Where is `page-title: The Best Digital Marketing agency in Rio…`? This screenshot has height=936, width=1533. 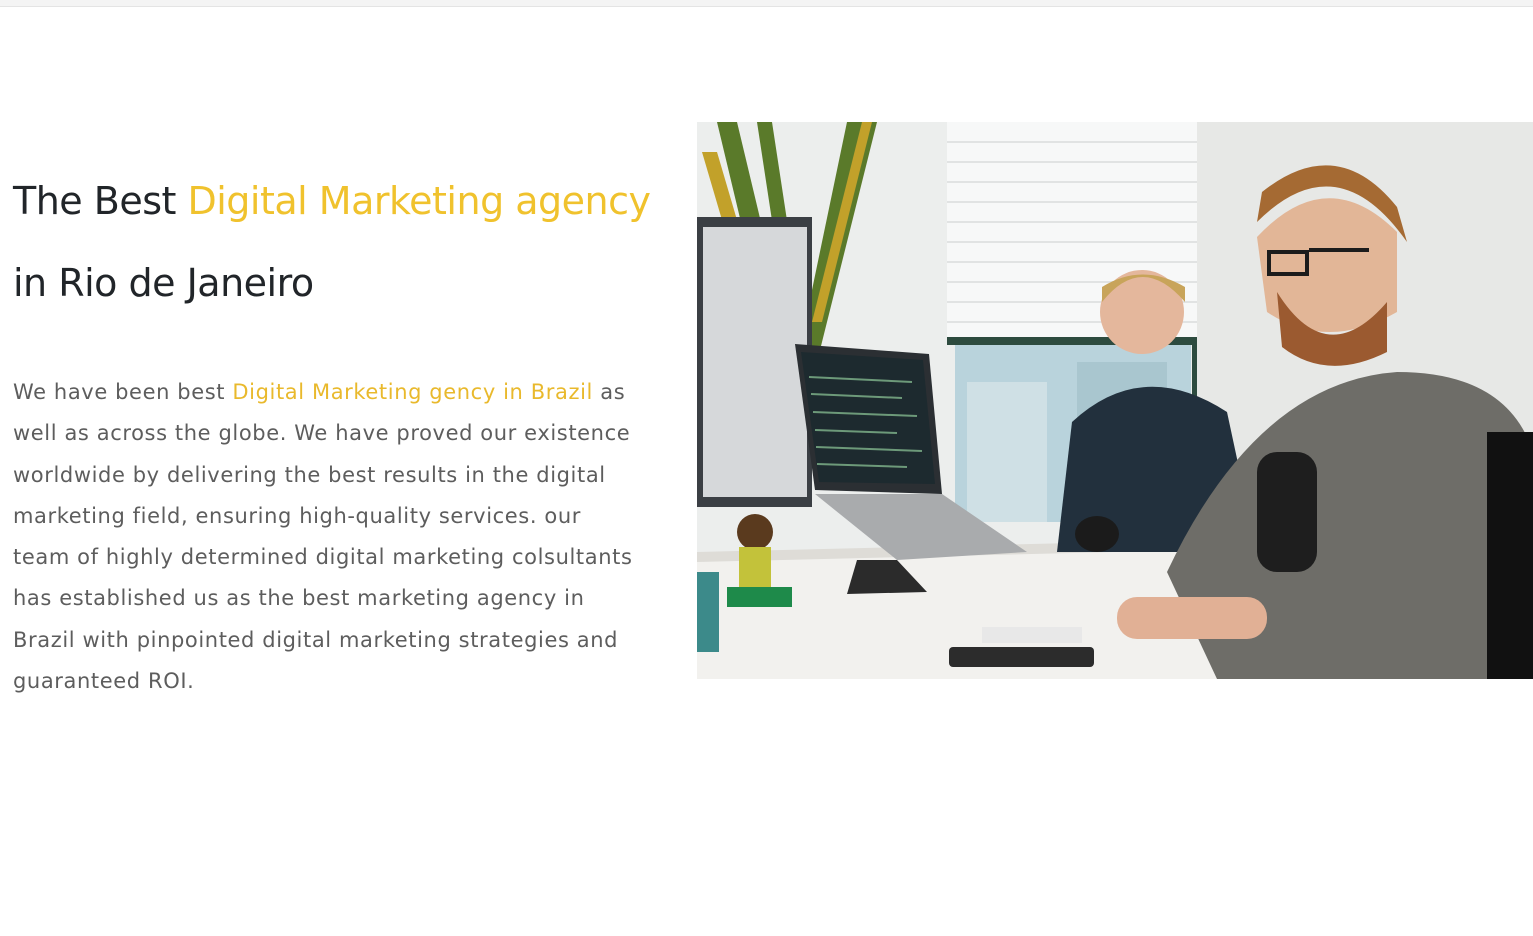 page-title: The Best Digital Marketing agency in Rio… is located at coordinates (333, 242).